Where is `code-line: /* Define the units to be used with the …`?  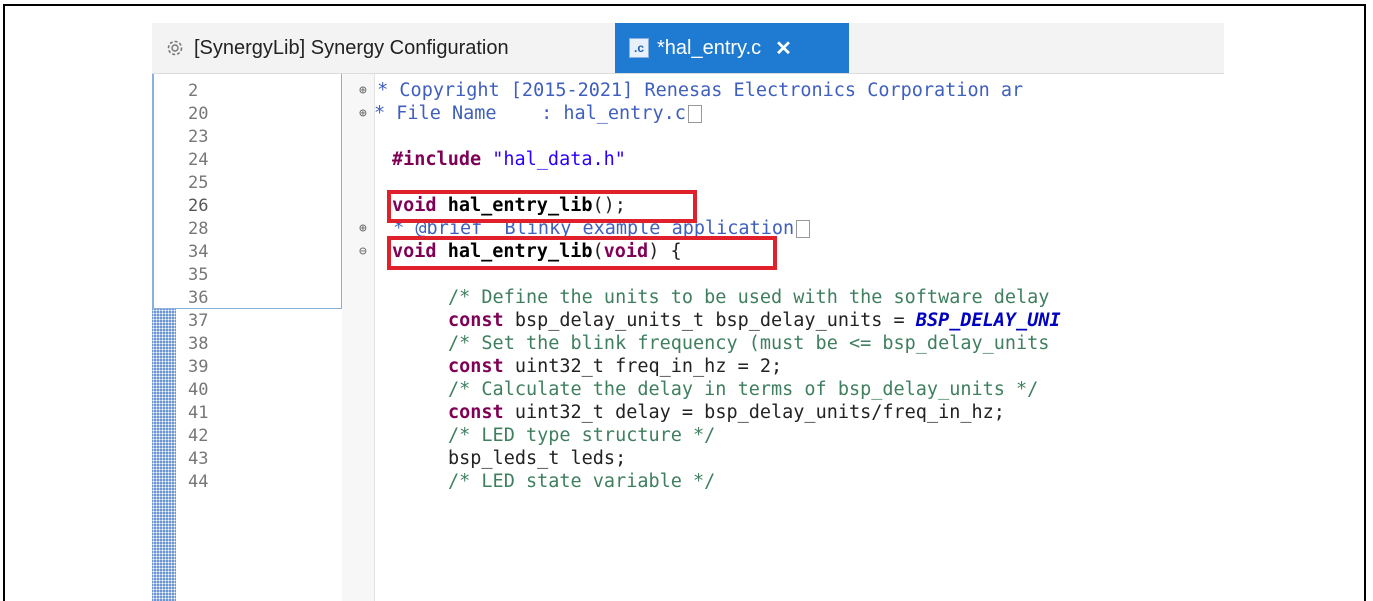
code-line: /* Define the units to be used with the … is located at coordinates (748, 298).